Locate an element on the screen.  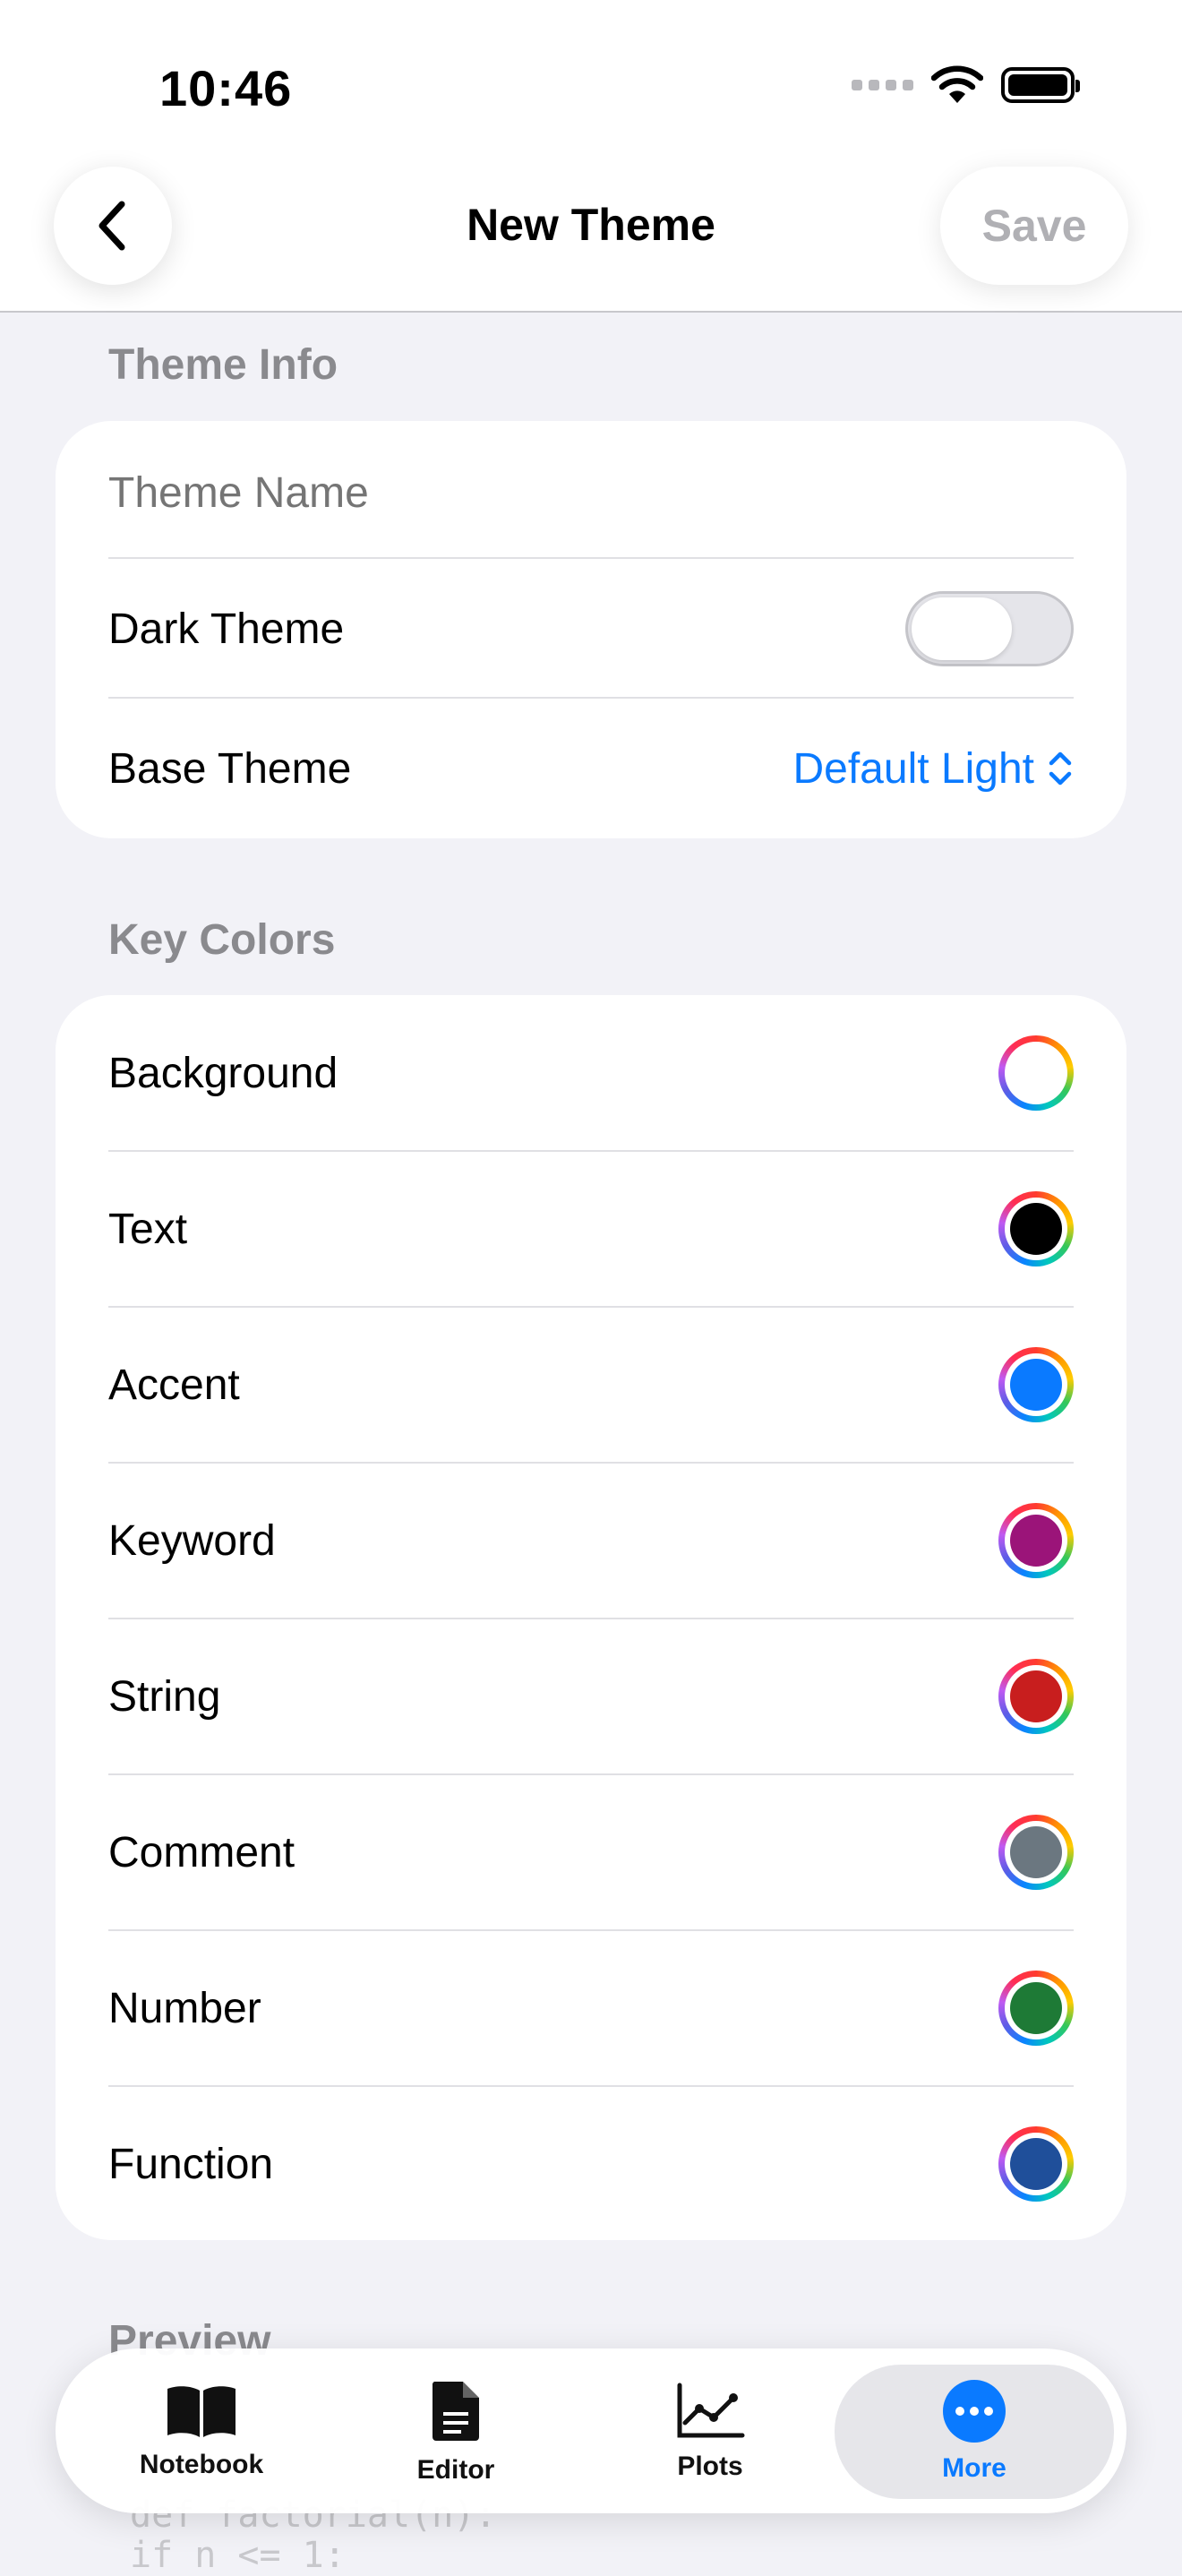
line-chart-icon is located at coordinates (711, 2410).